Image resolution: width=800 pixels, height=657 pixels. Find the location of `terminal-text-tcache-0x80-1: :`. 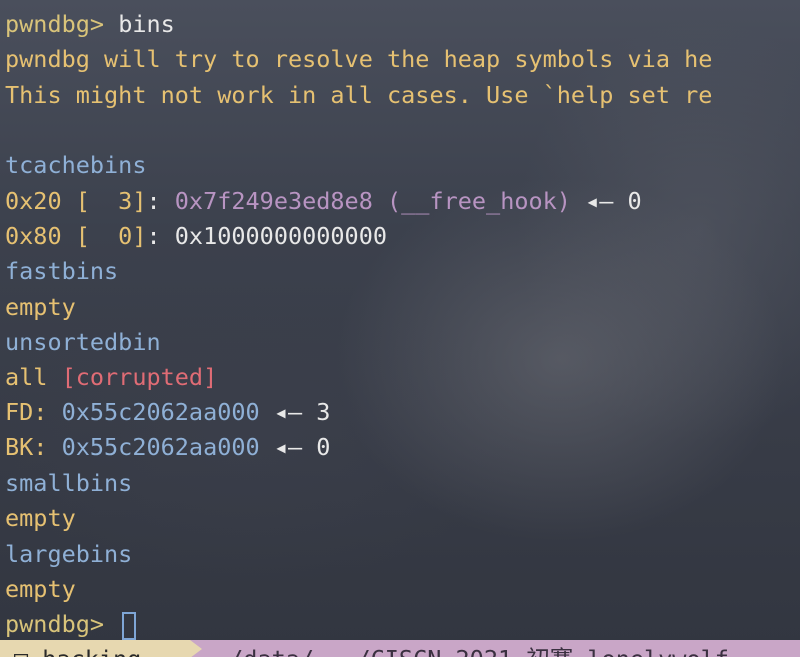

terminal-text-tcache-0x80-1: : is located at coordinates (160, 236).